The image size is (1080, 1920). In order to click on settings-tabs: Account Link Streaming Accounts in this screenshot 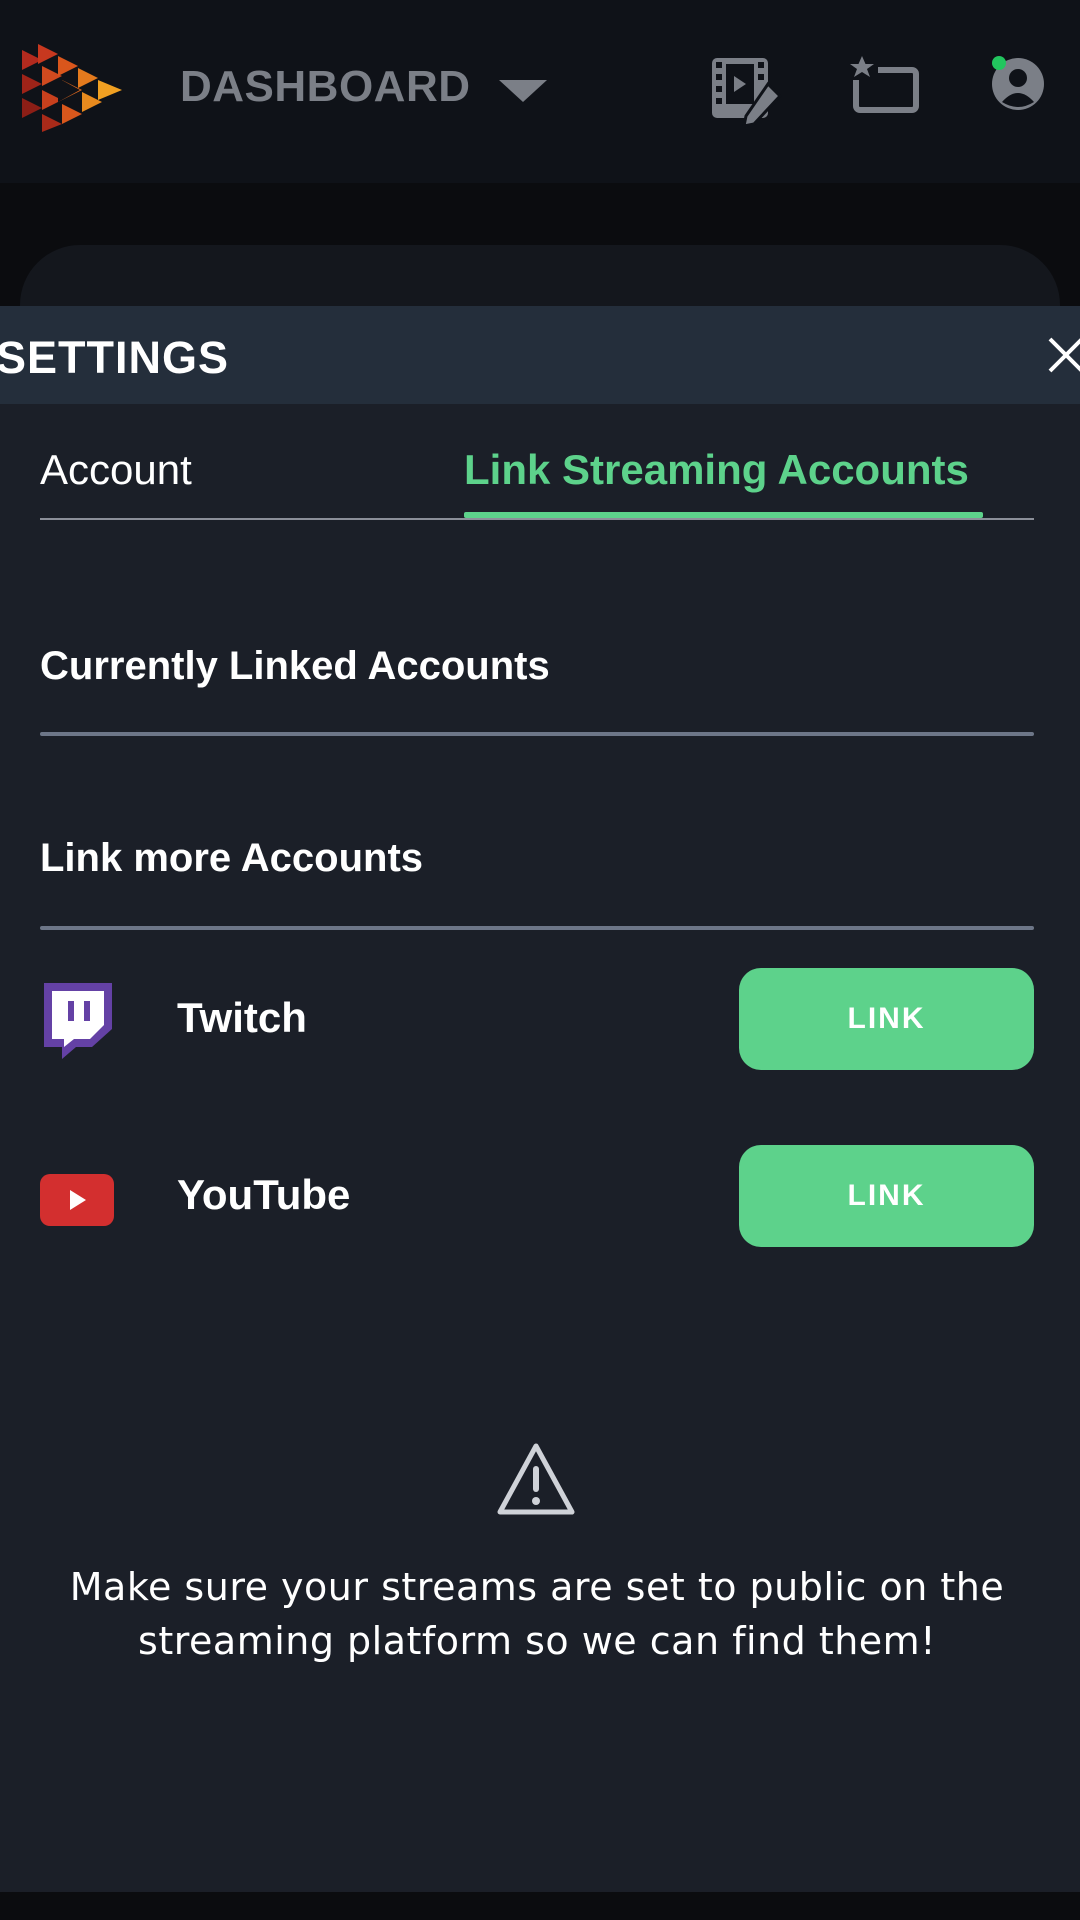, I will do `click(537, 483)`.